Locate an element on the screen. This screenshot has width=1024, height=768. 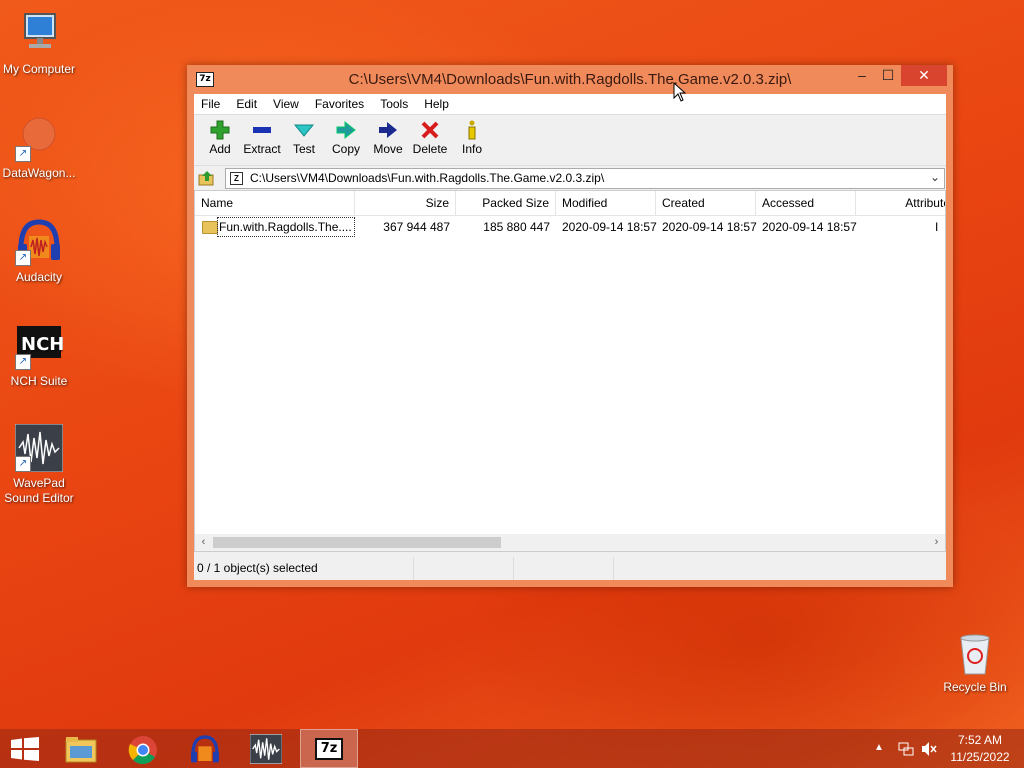
column-attribute: Attribute is located at coordinates (900, 203).